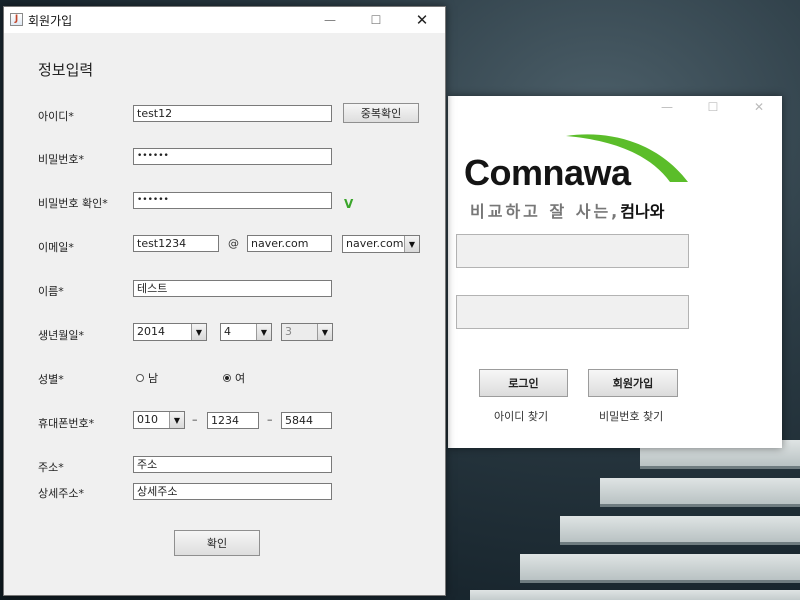  I want to click on password-input: ••••••, so click(232, 156).